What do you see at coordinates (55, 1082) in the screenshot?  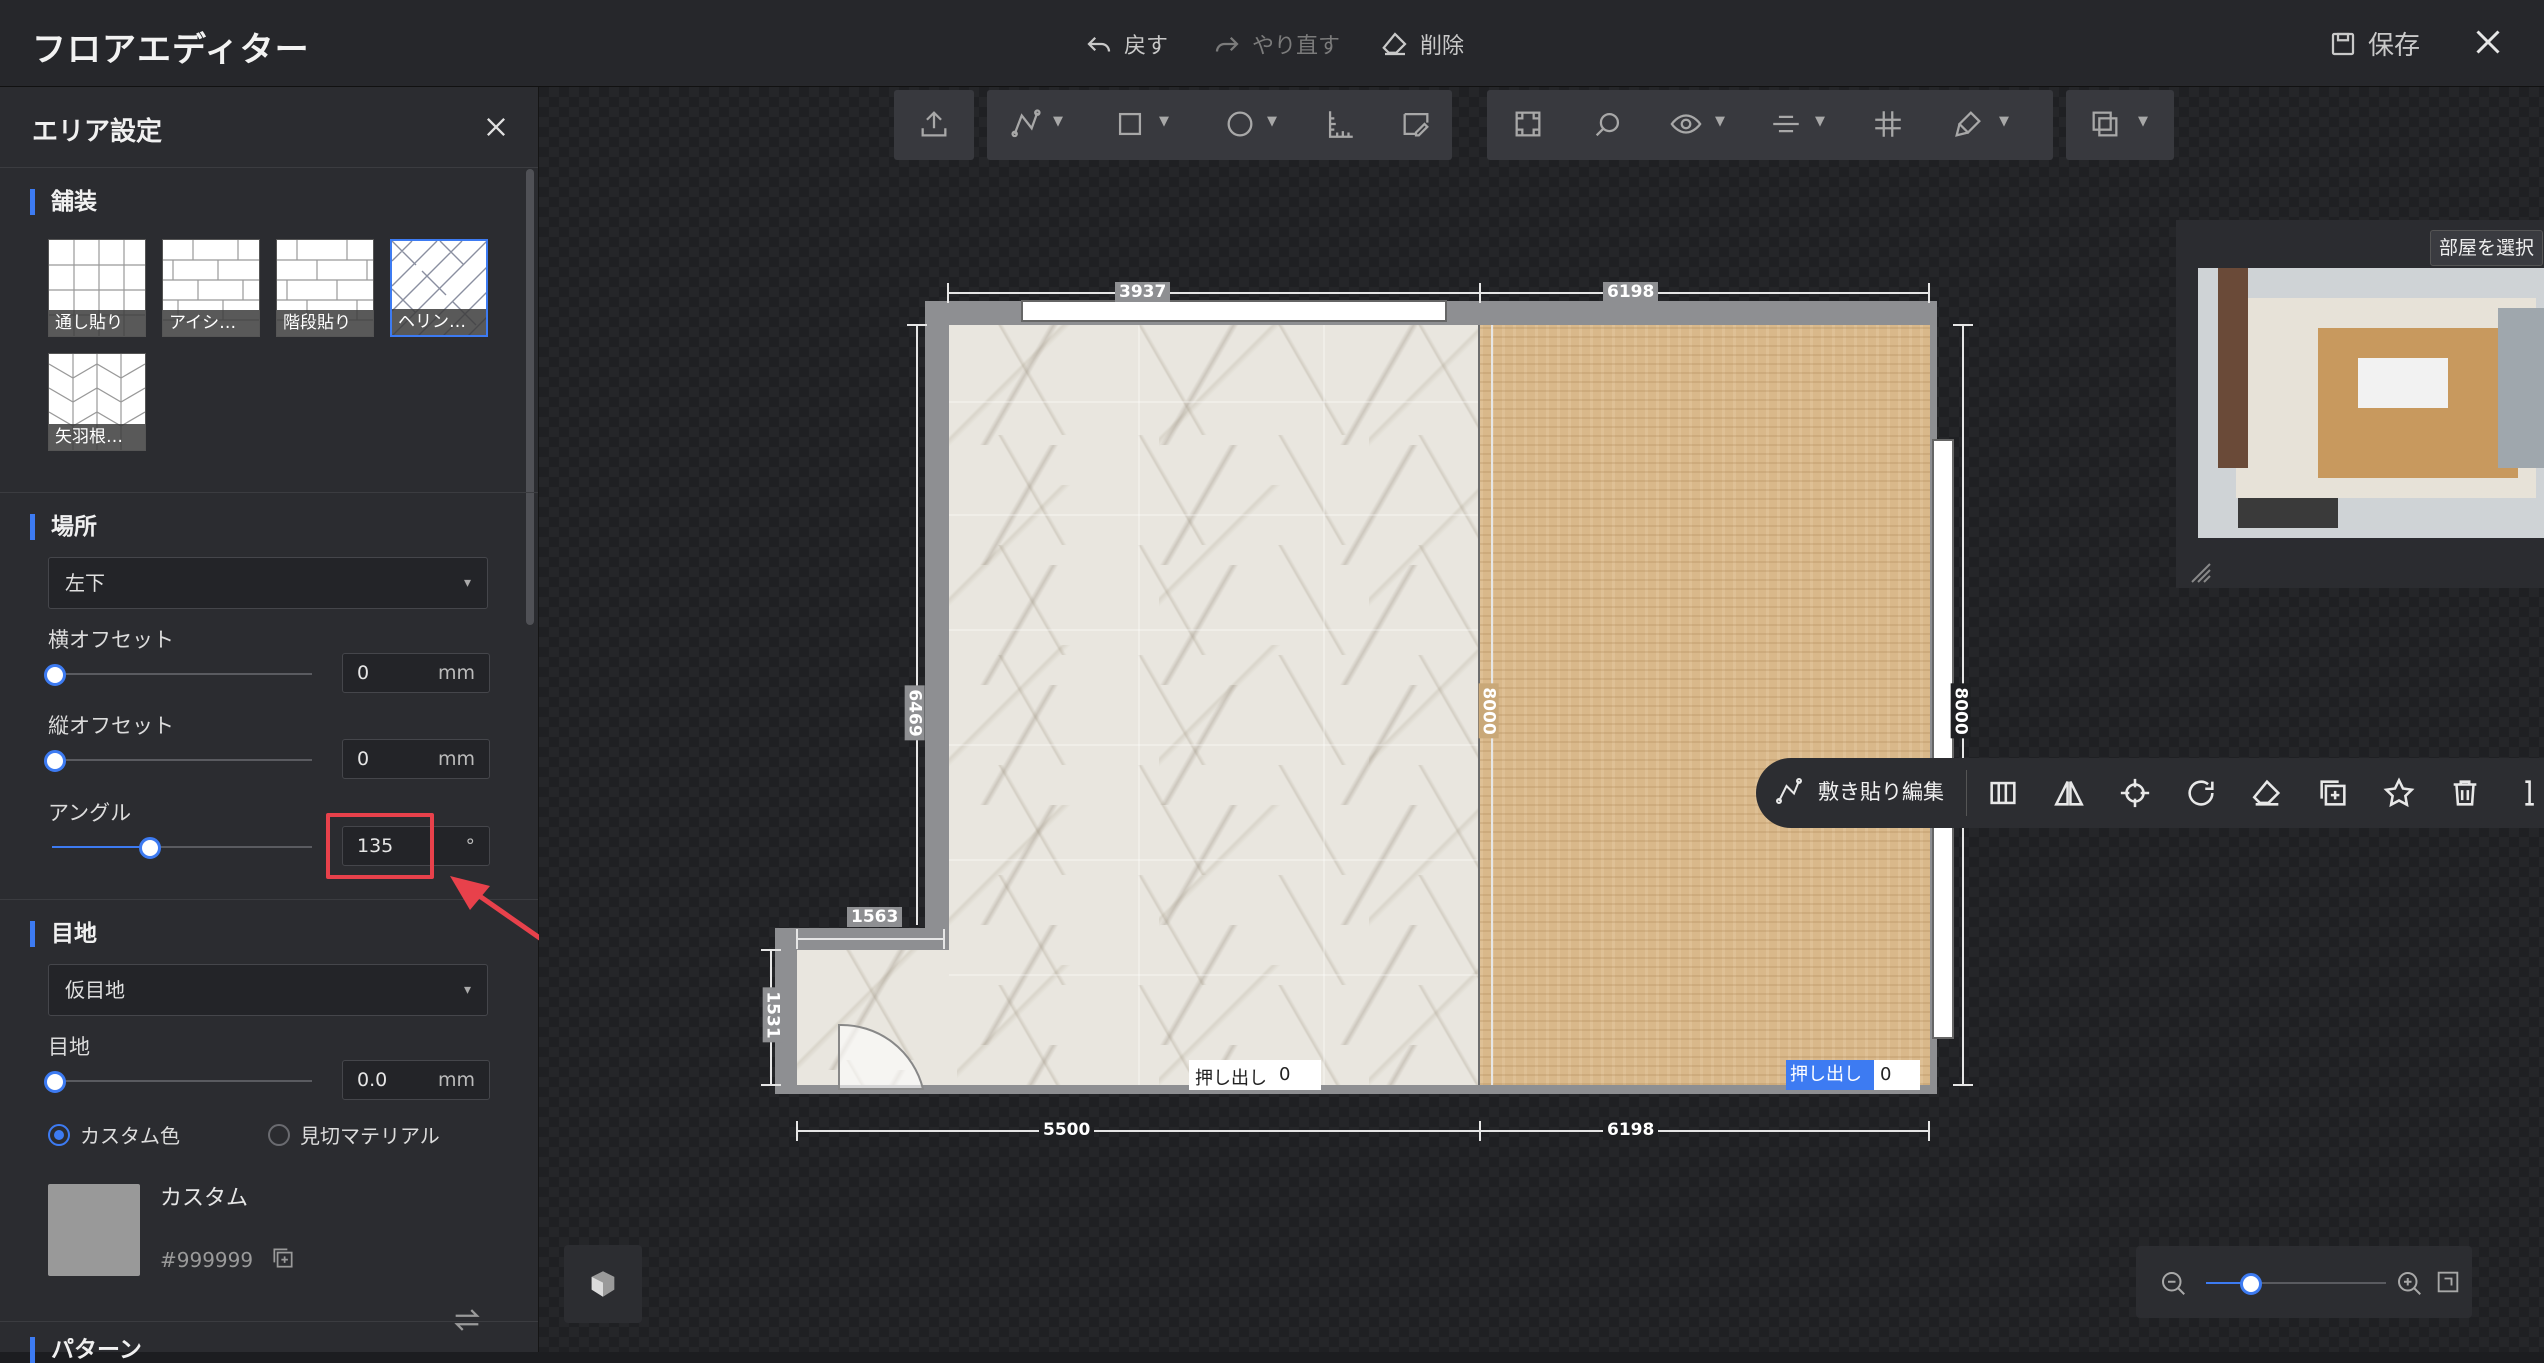 I see `joint-width-slider-knob` at bounding box center [55, 1082].